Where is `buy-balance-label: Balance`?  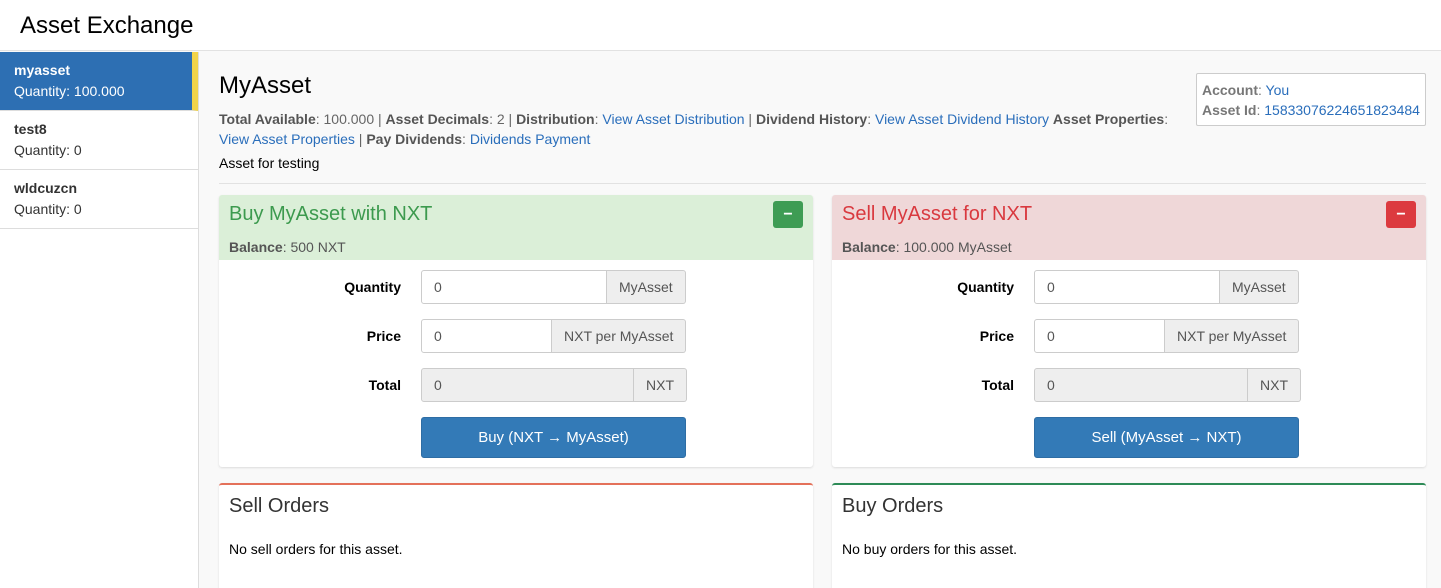
buy-balance-label: Balance is located at coordinates (256, 247).